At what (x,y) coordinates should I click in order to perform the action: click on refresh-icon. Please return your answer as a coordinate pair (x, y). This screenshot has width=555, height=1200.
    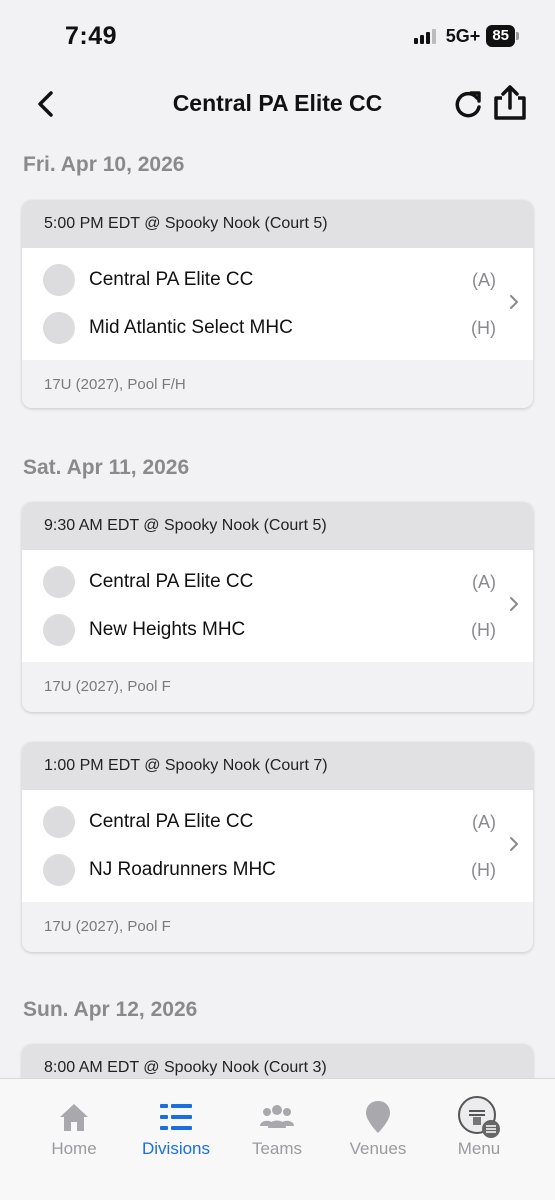
    Looking at the image, I should click on (468, 104).